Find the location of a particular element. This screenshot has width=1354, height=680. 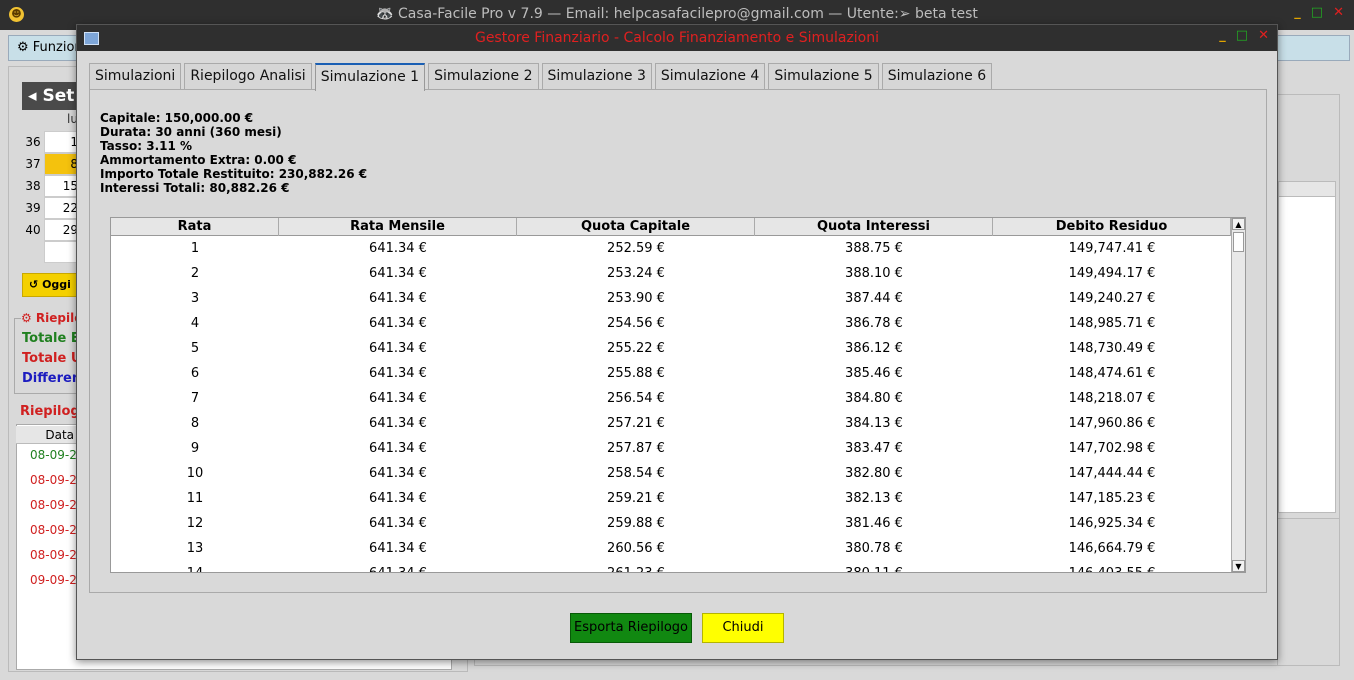

tab-simulazione-6: Simulazione 6 is located at coordinates (937, 76).